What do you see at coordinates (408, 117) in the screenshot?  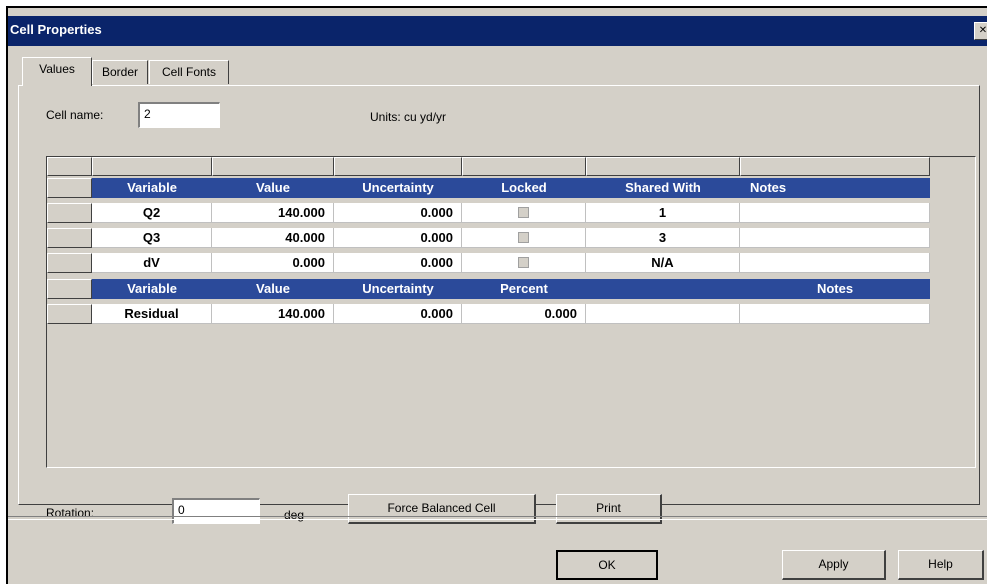 I see `units-label: Units: cu yd/yr` at bounding box center [408, 117].